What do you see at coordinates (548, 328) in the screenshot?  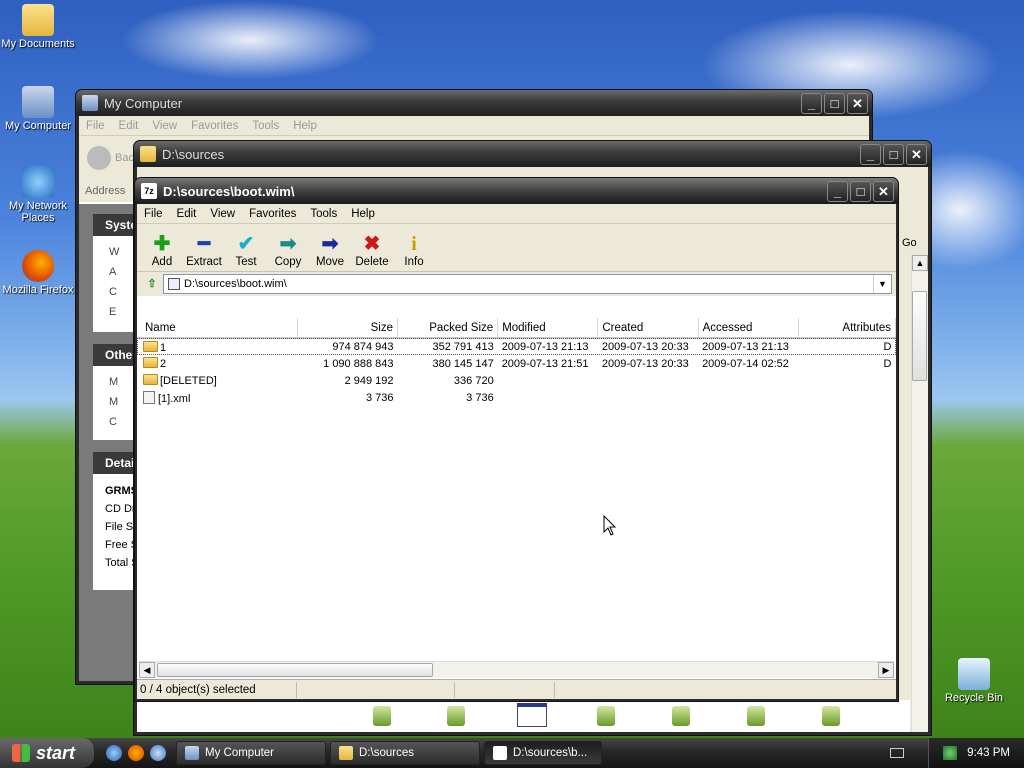 I see `column-header-modified: Modified` at bounding box center [548, 328].